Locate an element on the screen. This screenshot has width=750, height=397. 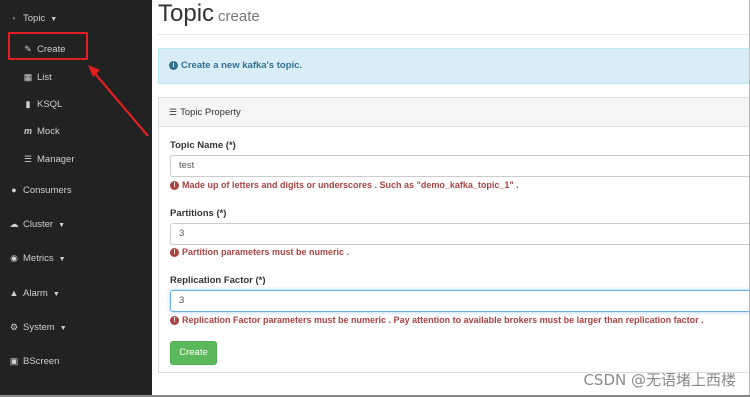
nav-alarm: ▲ Alarm ▼ is located at coordinates (34, 293).